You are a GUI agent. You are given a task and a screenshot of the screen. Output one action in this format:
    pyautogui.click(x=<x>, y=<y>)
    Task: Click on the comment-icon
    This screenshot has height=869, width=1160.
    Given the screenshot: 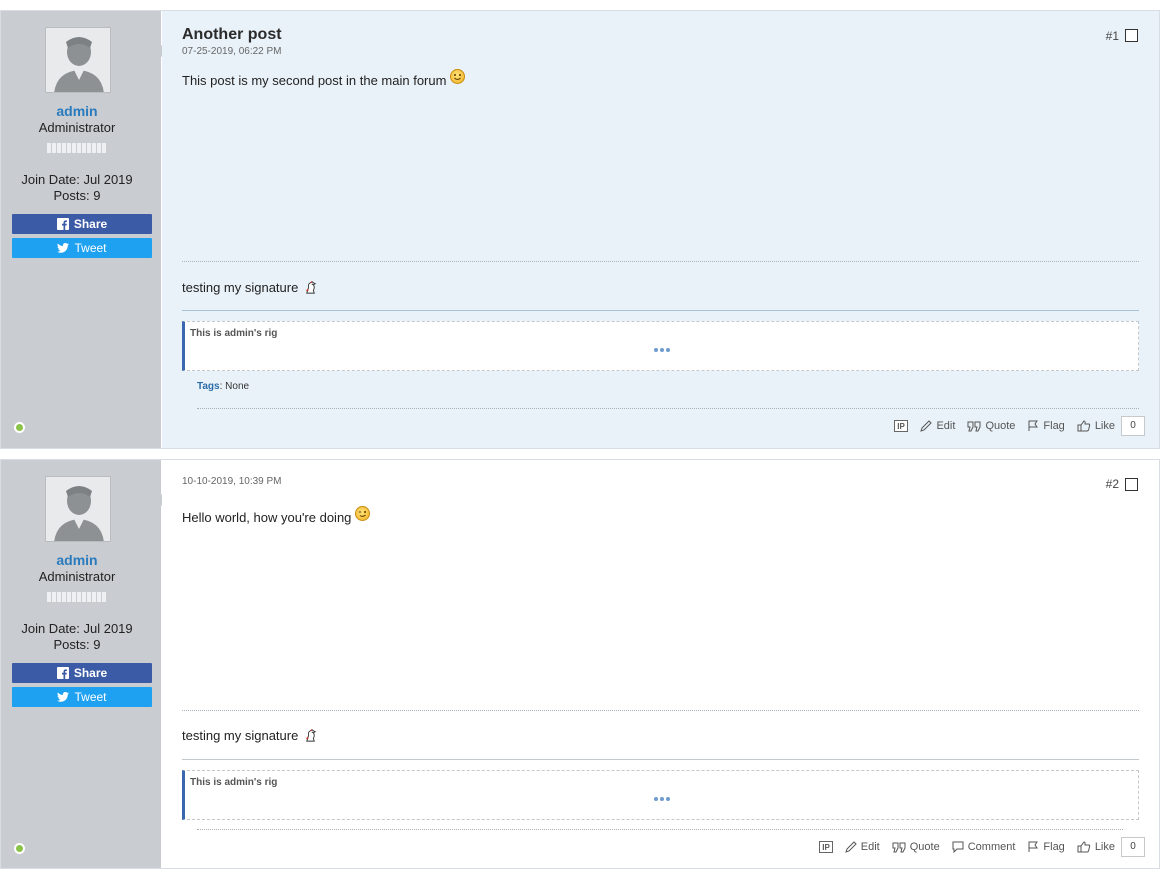 What is the action you would take?
    pyautogui.click(x=958, y=847)
    